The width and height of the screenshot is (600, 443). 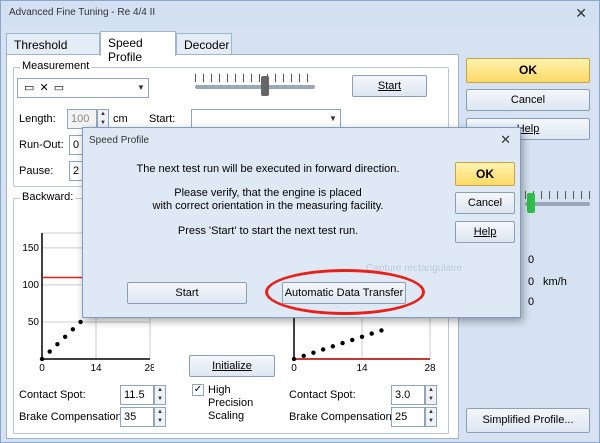 I want to click on backward-brake-comp-label: Brake Compensation:, so click(x=72, y=417).